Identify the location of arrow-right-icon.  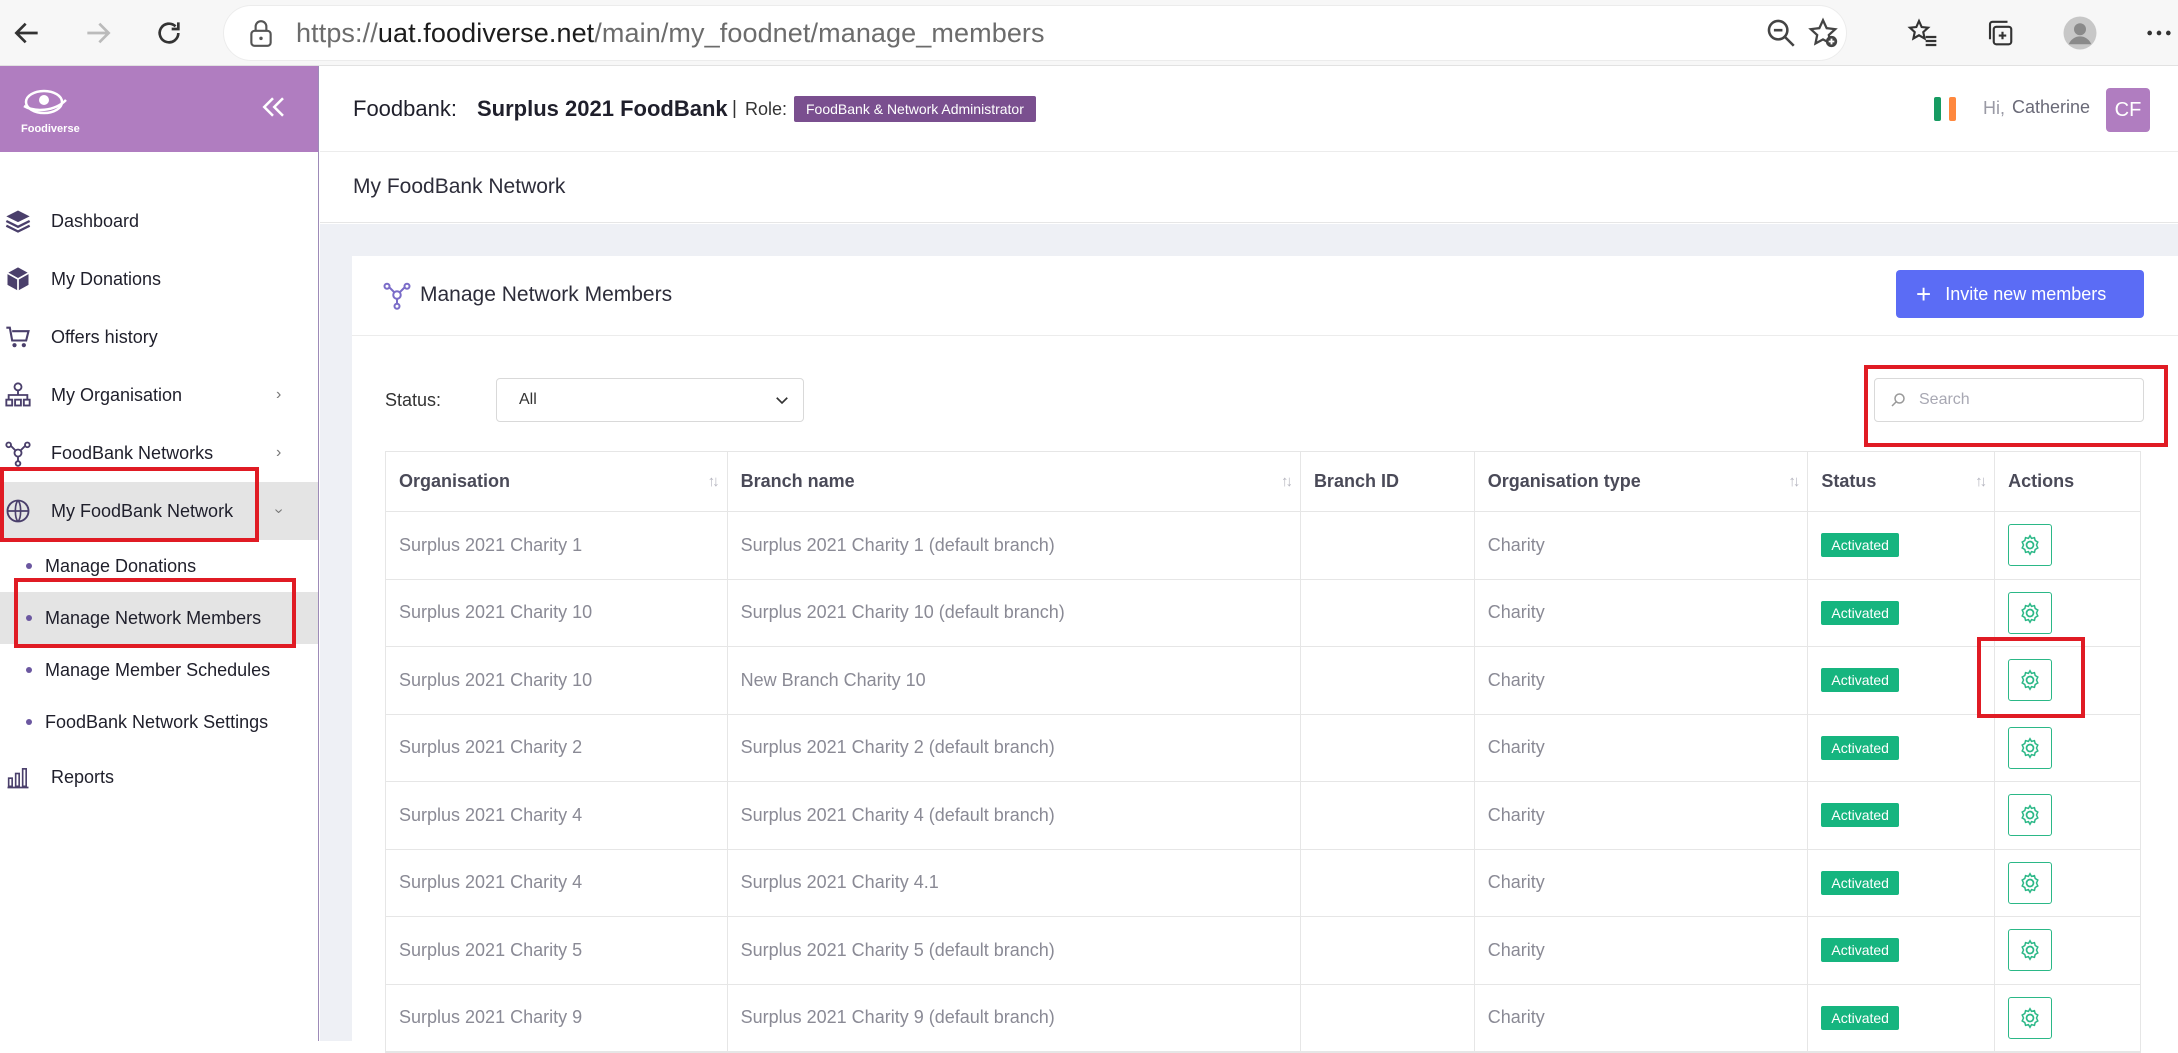
(99, 32).